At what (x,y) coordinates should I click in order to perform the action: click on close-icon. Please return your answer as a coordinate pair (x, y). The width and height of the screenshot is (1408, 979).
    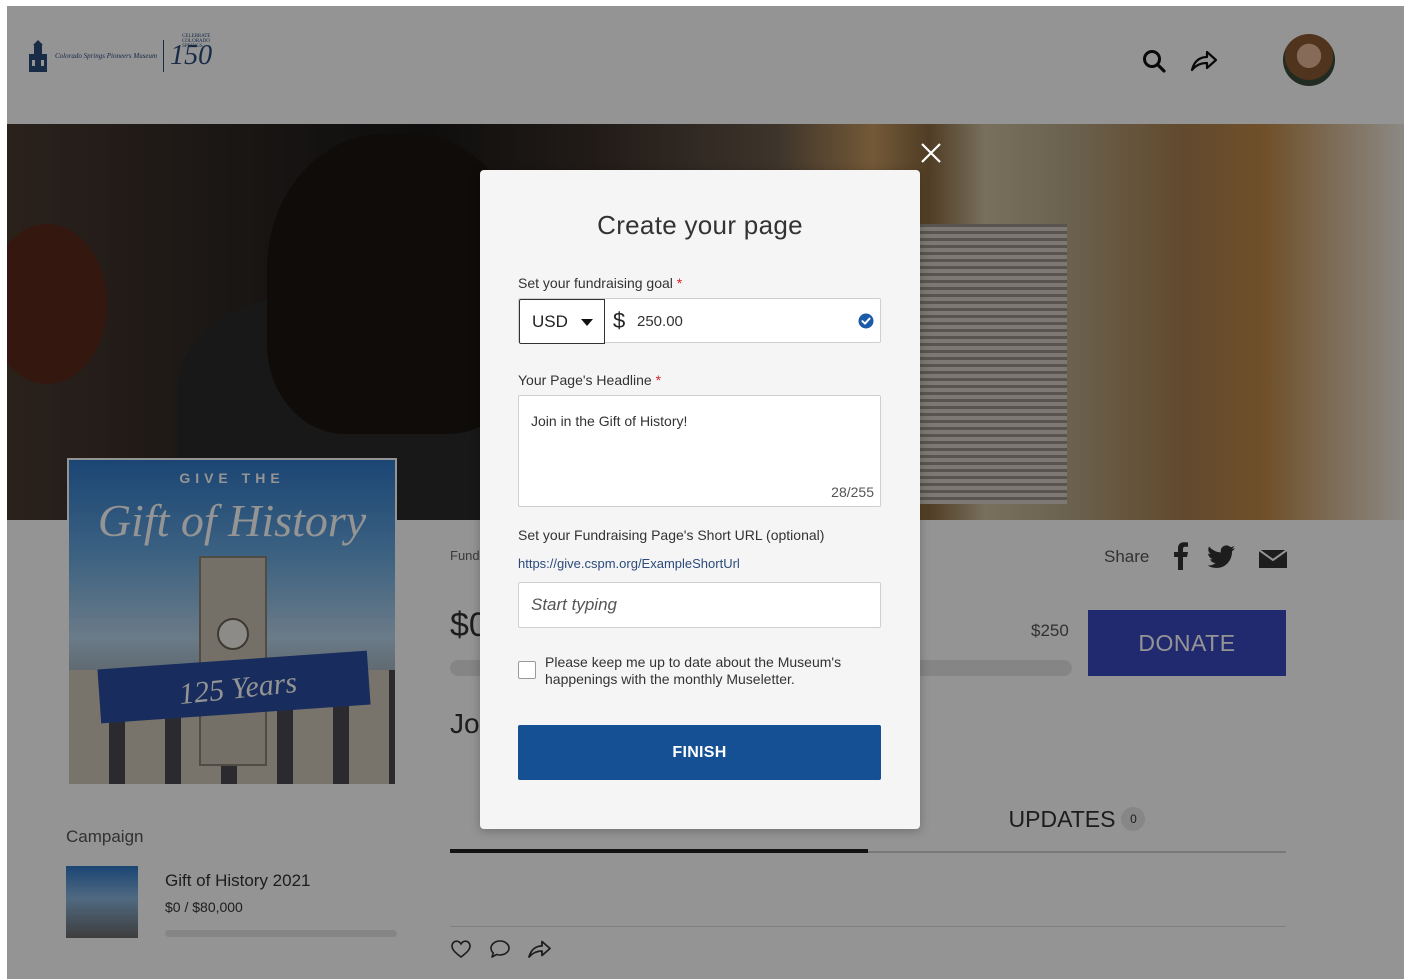
    Looking at the image, I should click on (931, 153).